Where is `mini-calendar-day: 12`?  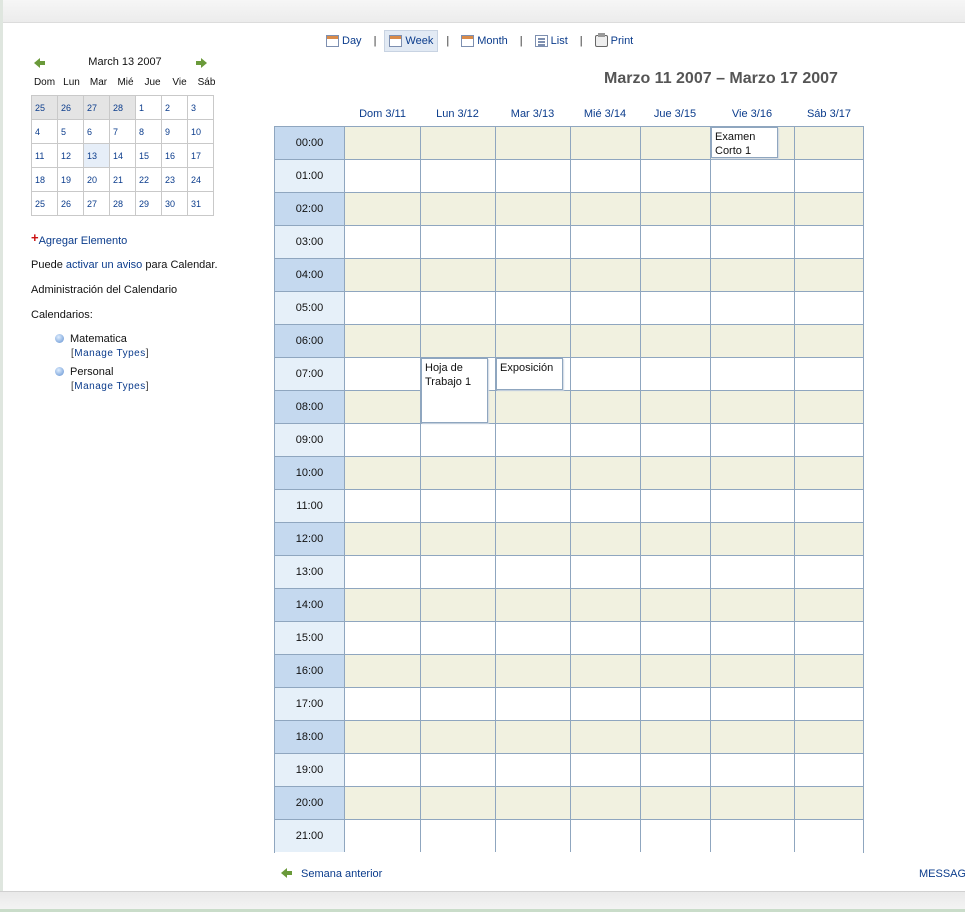 mini-calendar-day: 12 is located at coordinates (70, 155).